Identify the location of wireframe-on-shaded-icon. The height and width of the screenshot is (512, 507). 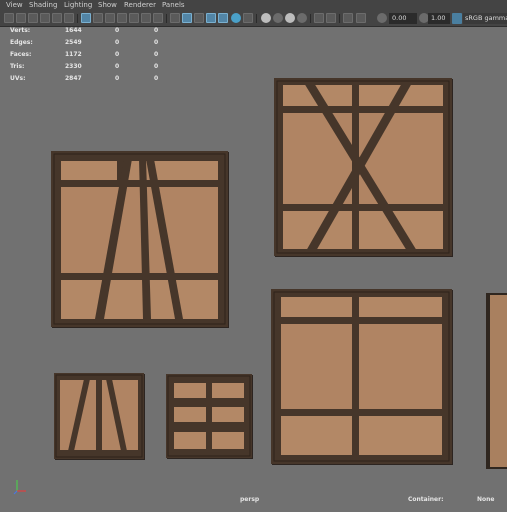
(199, 18).